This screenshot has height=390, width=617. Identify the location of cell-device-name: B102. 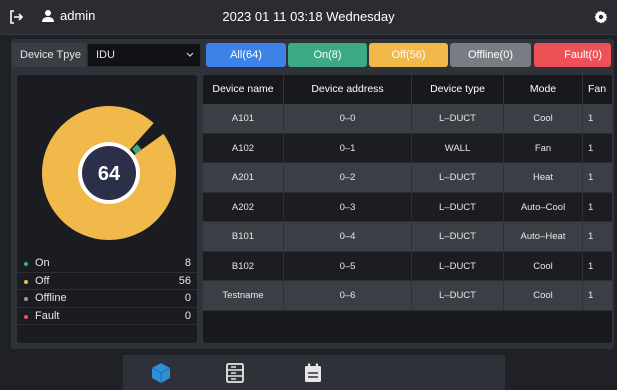
(243, 266).